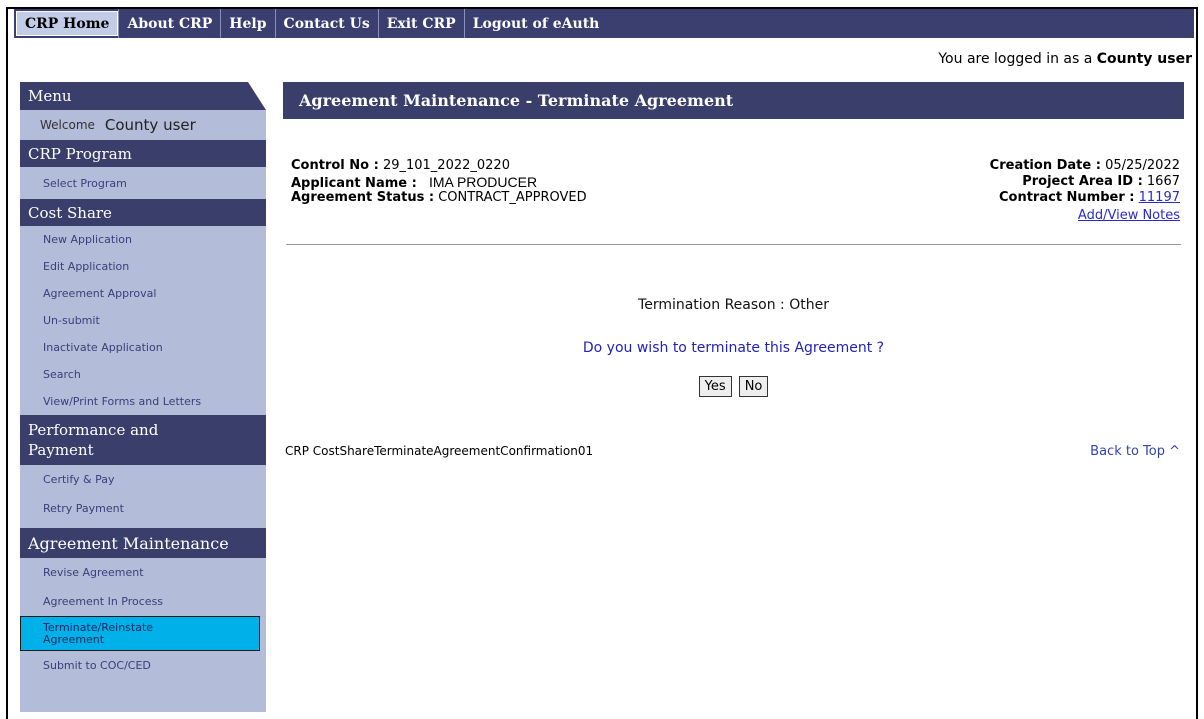  Describe the element at coordinates (143, 572) in the screenshot. I see `sidebar-item-revise-agreement: Revise Agreement` at that location.